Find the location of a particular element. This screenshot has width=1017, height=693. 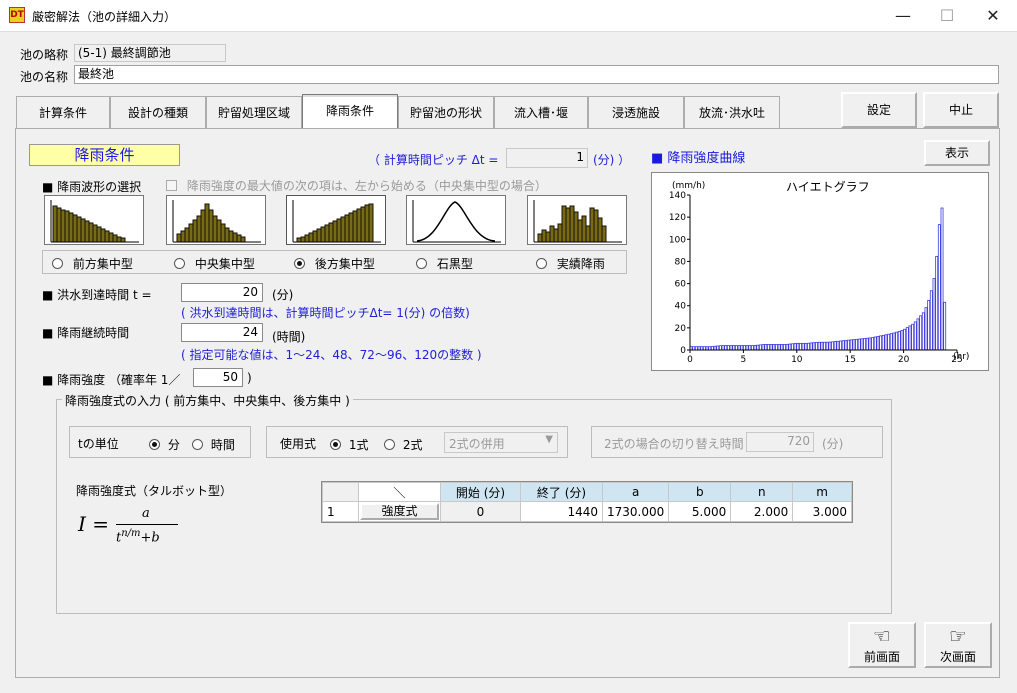

minimize-button: — is located at coordinates (903, 16).